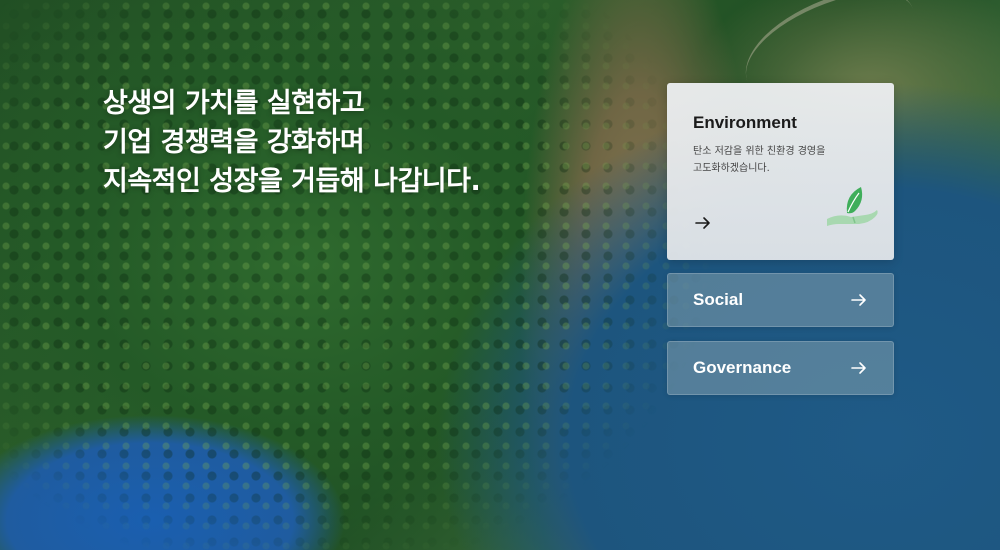 The height and width of the screenshot is (550, 1000). I want to click on social-card-title: Social, so click(718, 299).